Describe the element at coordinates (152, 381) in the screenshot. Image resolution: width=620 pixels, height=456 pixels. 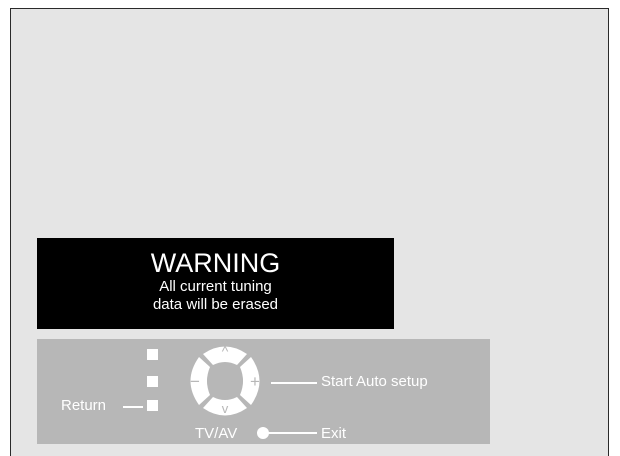
I see `square-button-middle` at that location.